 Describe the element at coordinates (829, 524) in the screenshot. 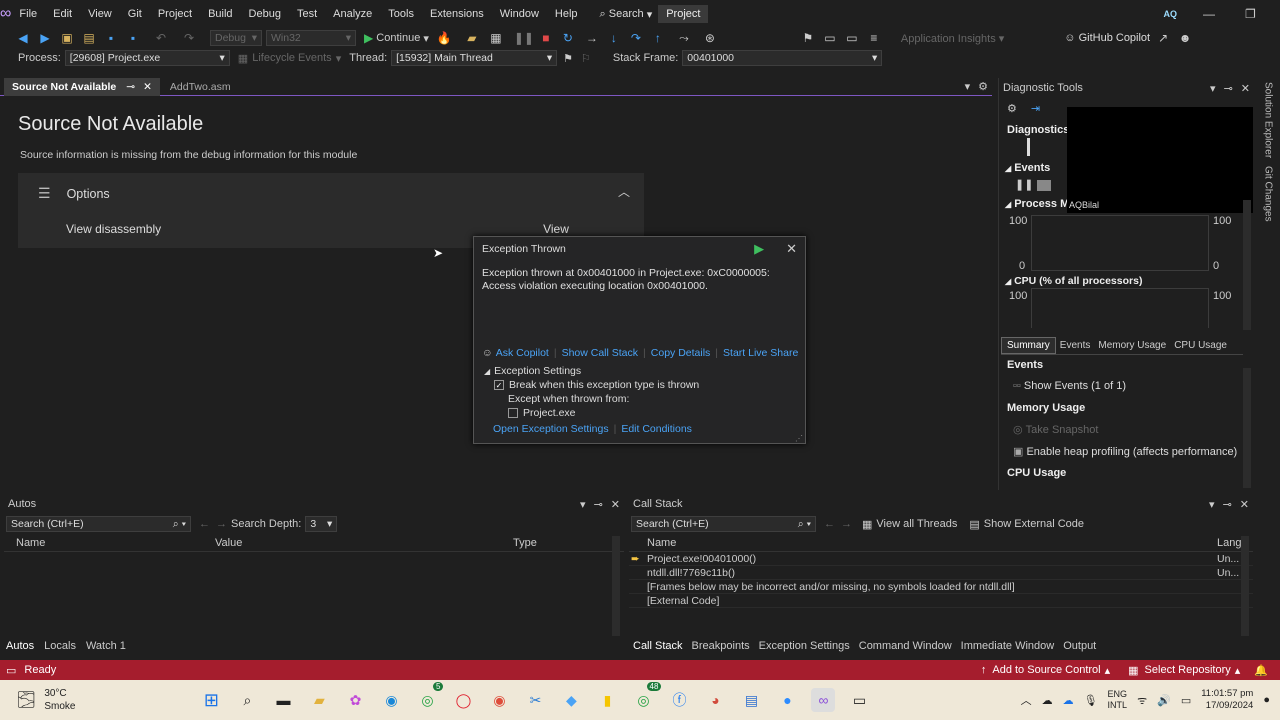

I see `cs-back-icon: ←` at that location.